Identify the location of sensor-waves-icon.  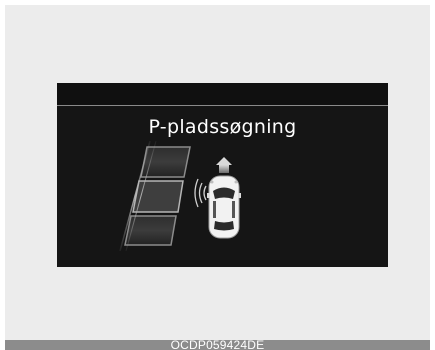
(200, 193).